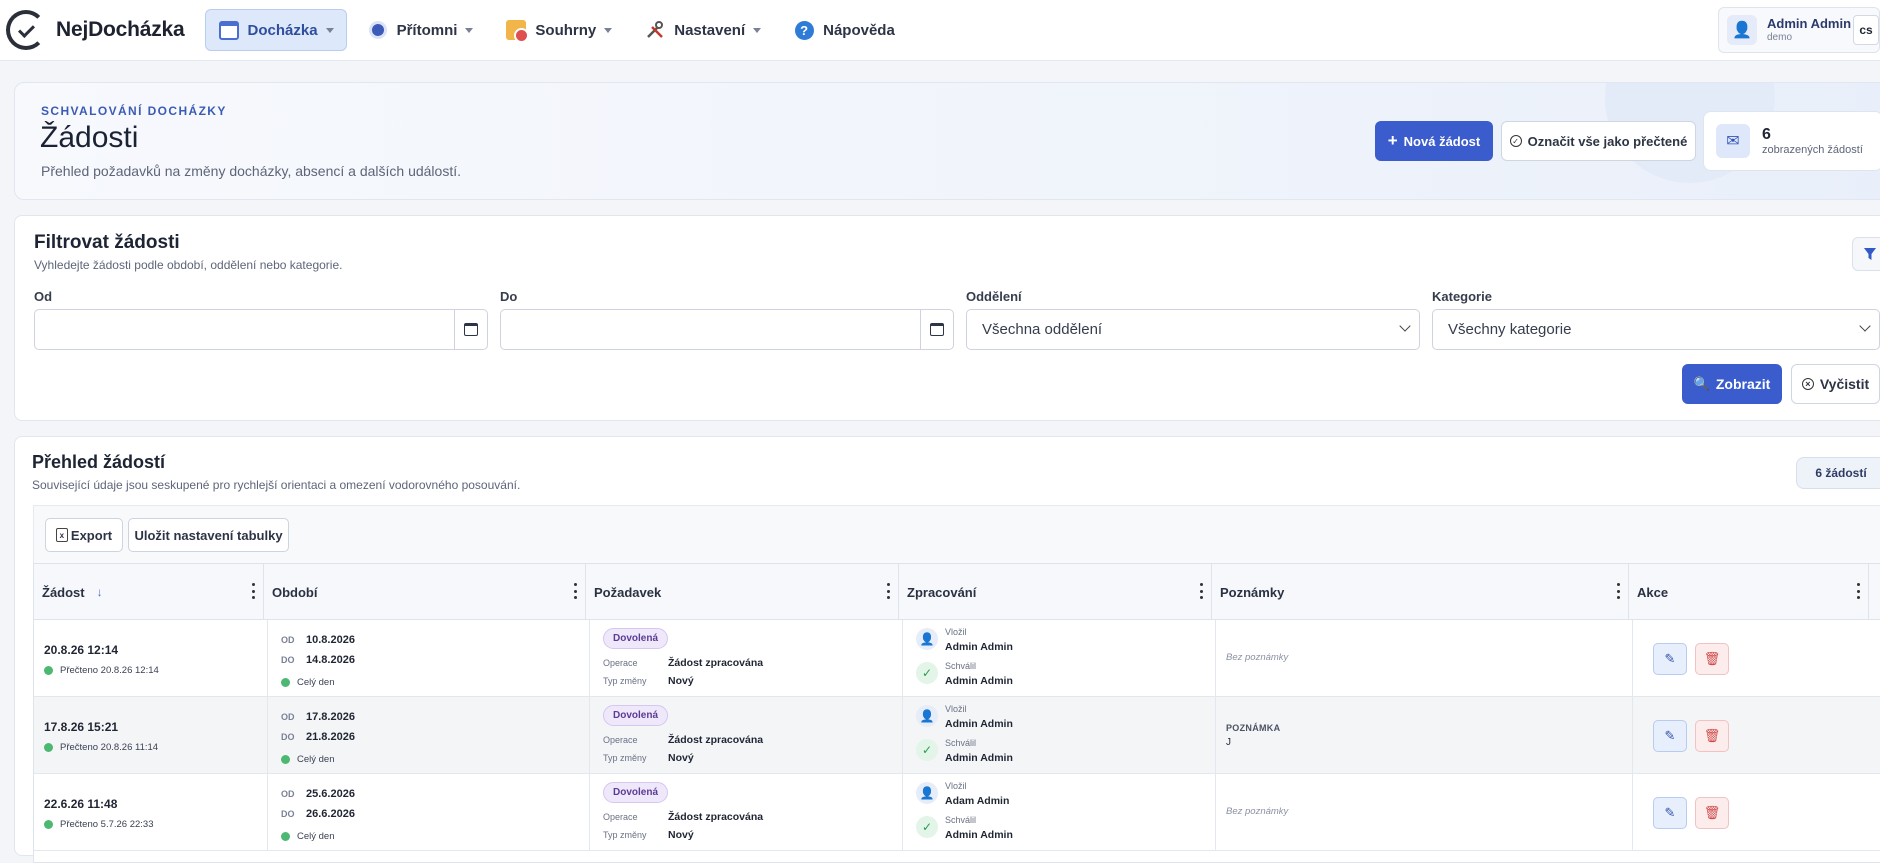 The width and height of the screenshot is (1880, 863). Describe the element at coordinates (1462, 296) in the screenshot. I see `category-label: Kategorie` at that location.